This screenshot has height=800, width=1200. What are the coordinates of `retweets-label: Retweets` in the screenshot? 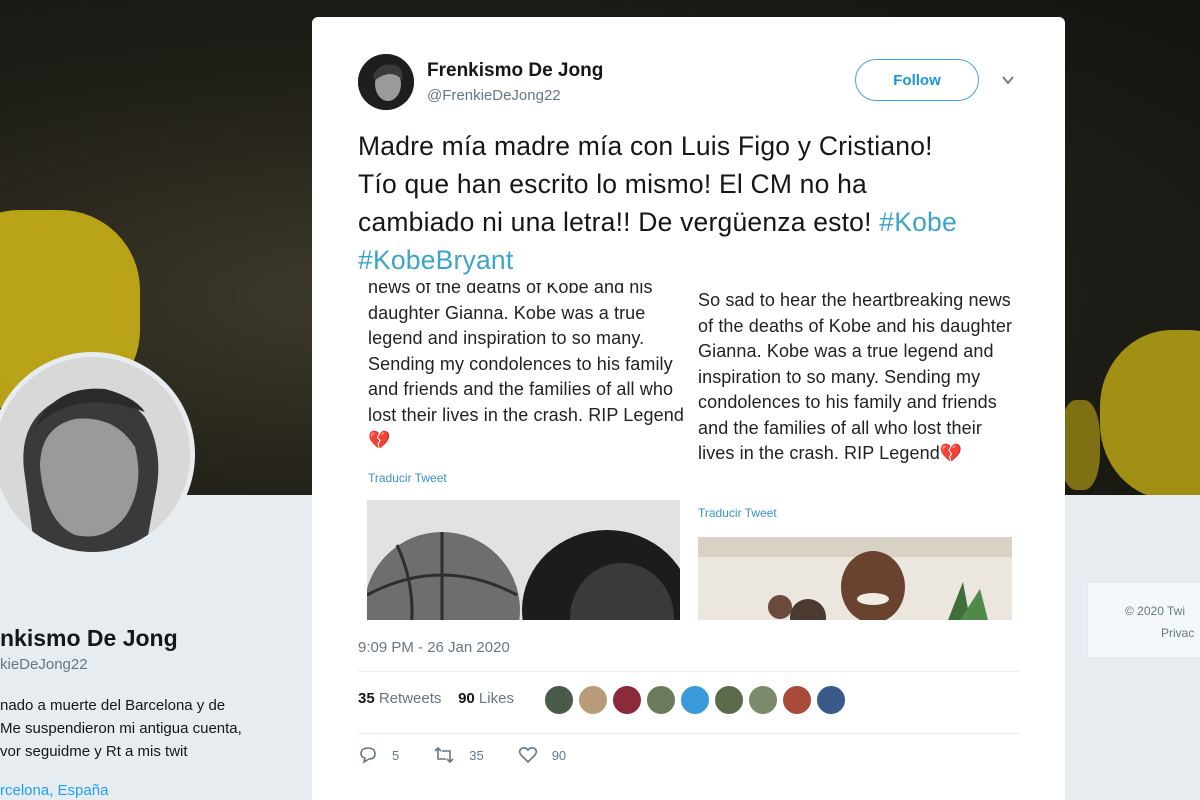 It's located at (410, 698).